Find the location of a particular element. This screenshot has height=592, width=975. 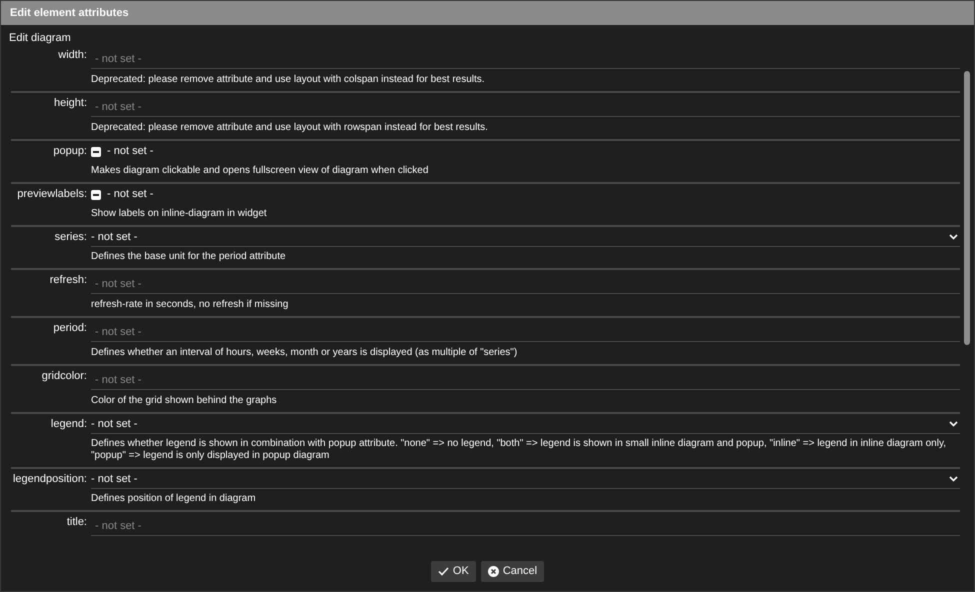

attribute-description: Defines position of legend in diagram is located at coordinates (174, 498).